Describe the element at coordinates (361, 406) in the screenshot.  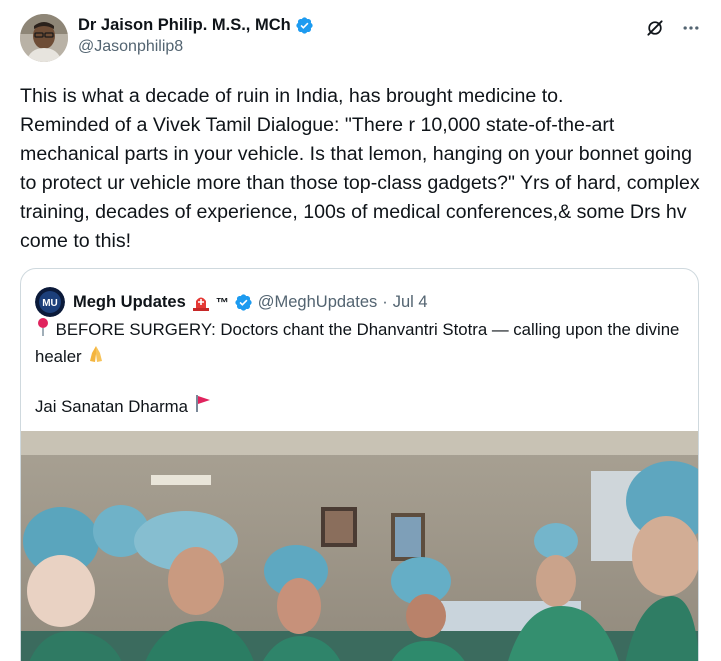
I see `quote-line-2: Jai Sanatan Dharma` at that location.